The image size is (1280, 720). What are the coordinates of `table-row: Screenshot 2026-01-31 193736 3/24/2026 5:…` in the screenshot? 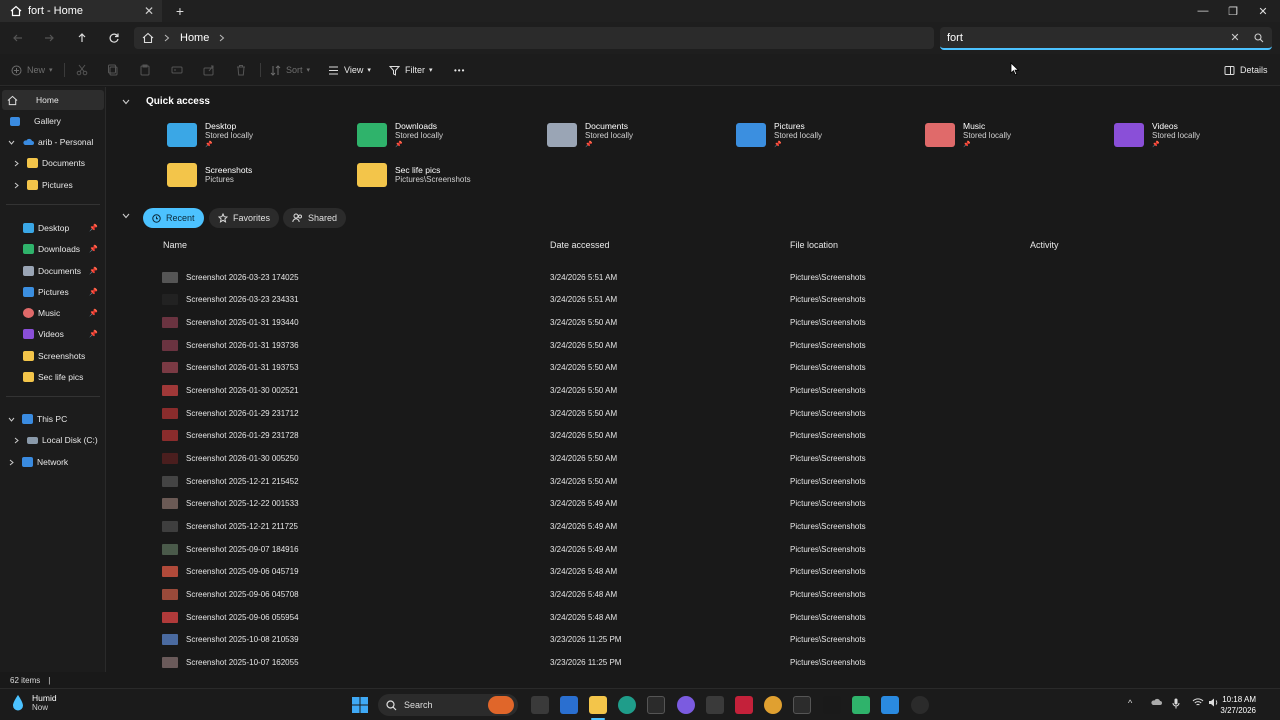 It's located at (712, 345).